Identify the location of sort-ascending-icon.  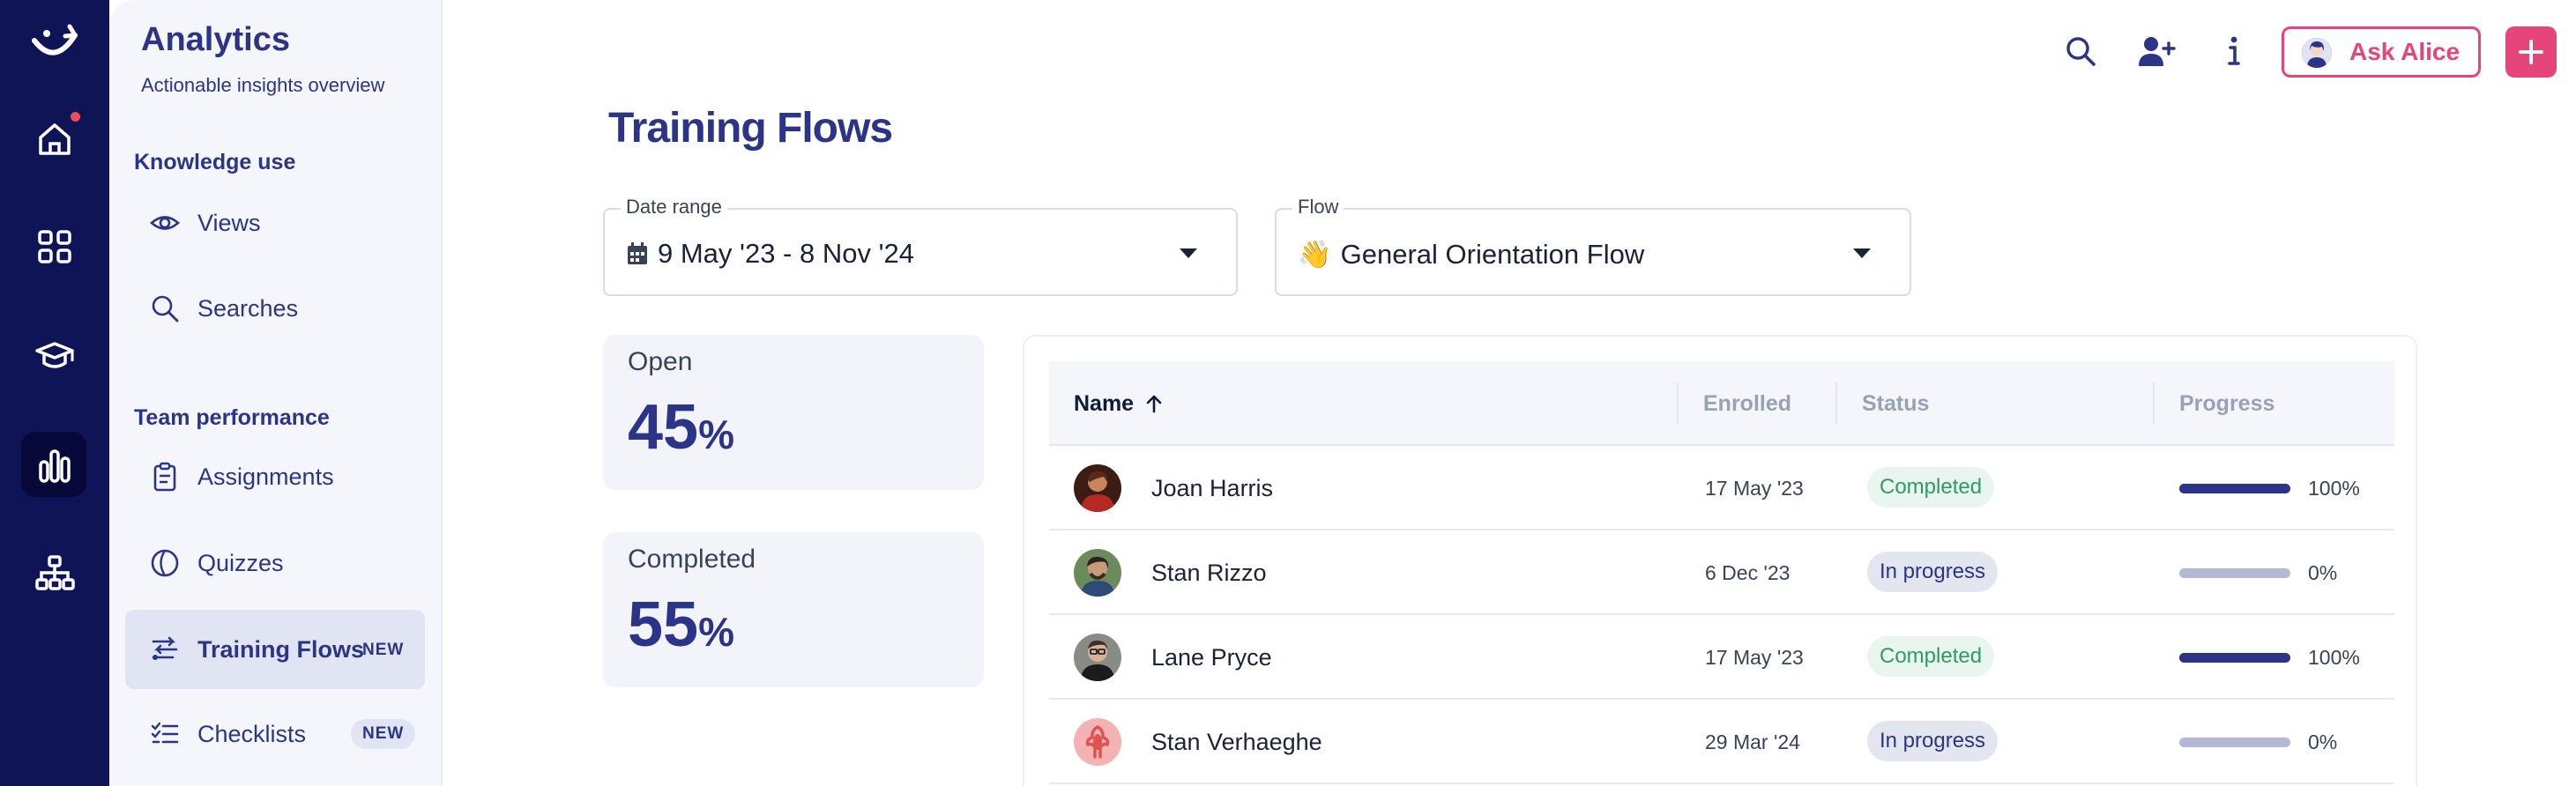
(1154, 404).